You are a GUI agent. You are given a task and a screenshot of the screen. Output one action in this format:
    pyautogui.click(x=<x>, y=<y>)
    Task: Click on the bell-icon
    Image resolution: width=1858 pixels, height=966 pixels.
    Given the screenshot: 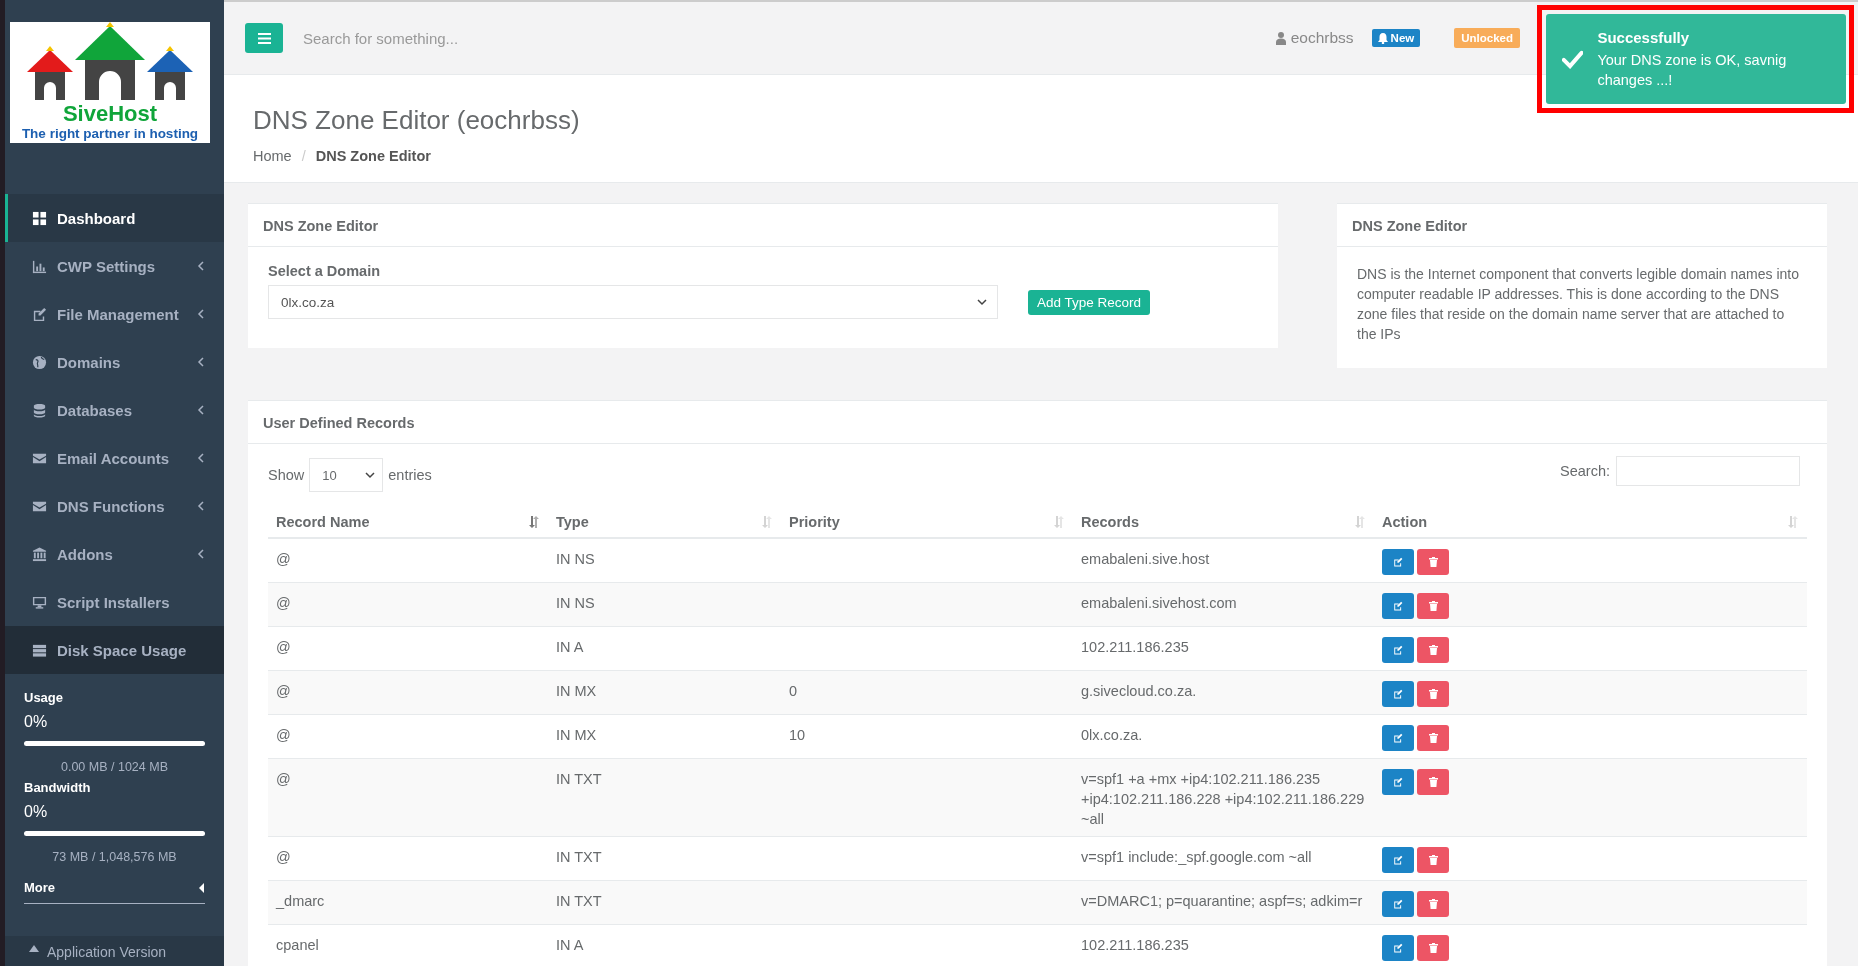 What is the action you would take?
    pyautogui.click(x=1382, y=38)
    